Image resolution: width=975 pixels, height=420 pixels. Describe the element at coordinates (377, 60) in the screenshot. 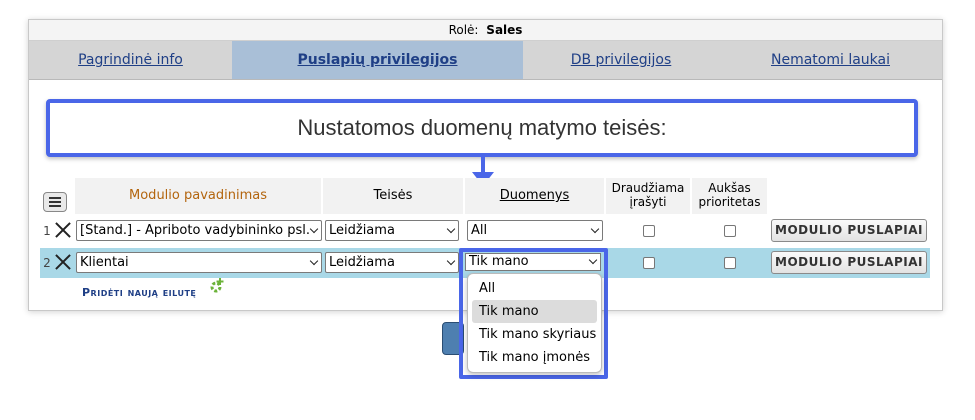

I see `tab-page-privileges: Puslapių privilegijos` at that location.